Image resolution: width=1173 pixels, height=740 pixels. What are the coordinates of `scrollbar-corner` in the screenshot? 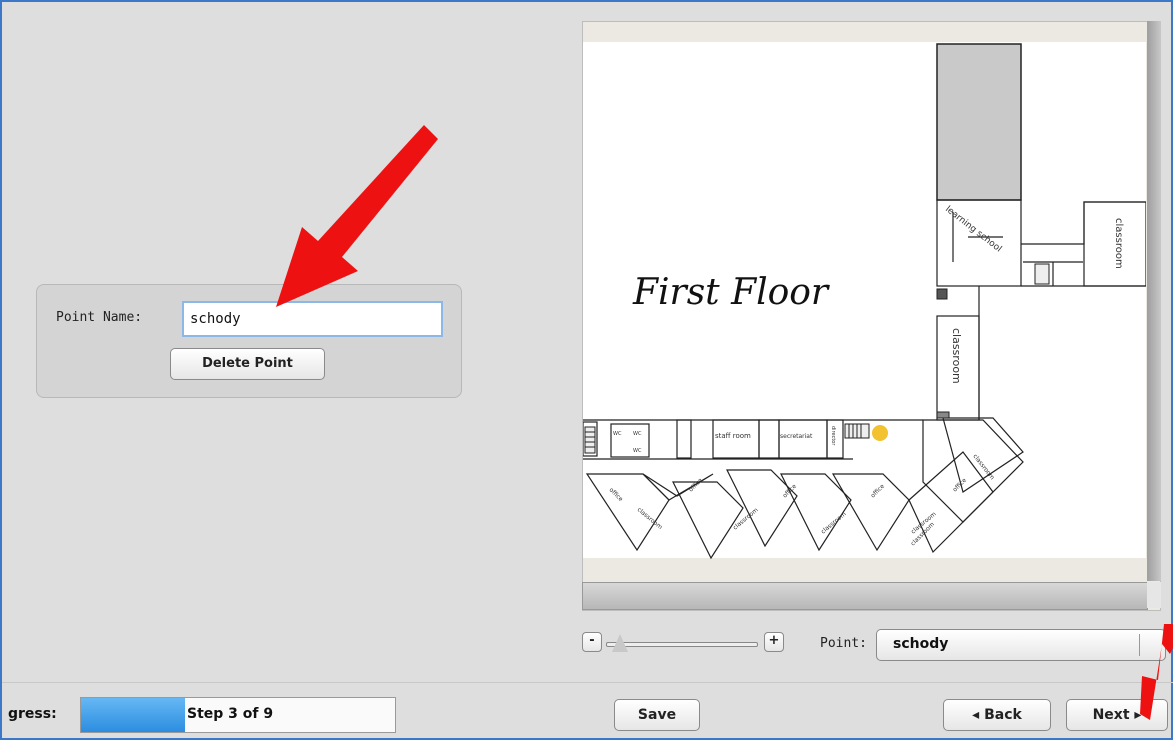 It's located at (1154, 595).